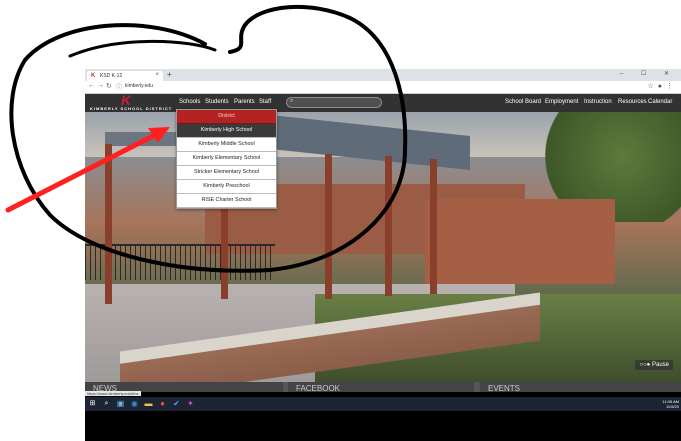 This screenshot has width=681, height=441. I want to click on app-icon: ✔, so click(176, 403).